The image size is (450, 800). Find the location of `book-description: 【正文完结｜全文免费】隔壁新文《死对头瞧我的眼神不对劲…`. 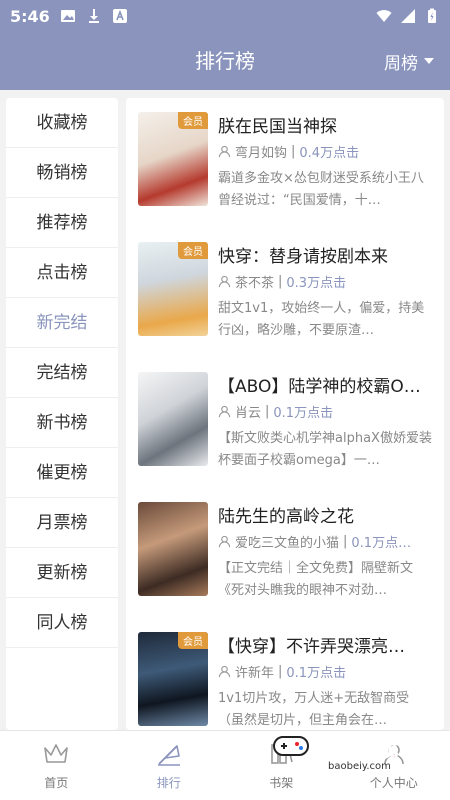

book-description: 【正文完结｜全文免费】隔壁新文《死对头瞧我的眼神不对劲… is located at coordinates (316, 579).